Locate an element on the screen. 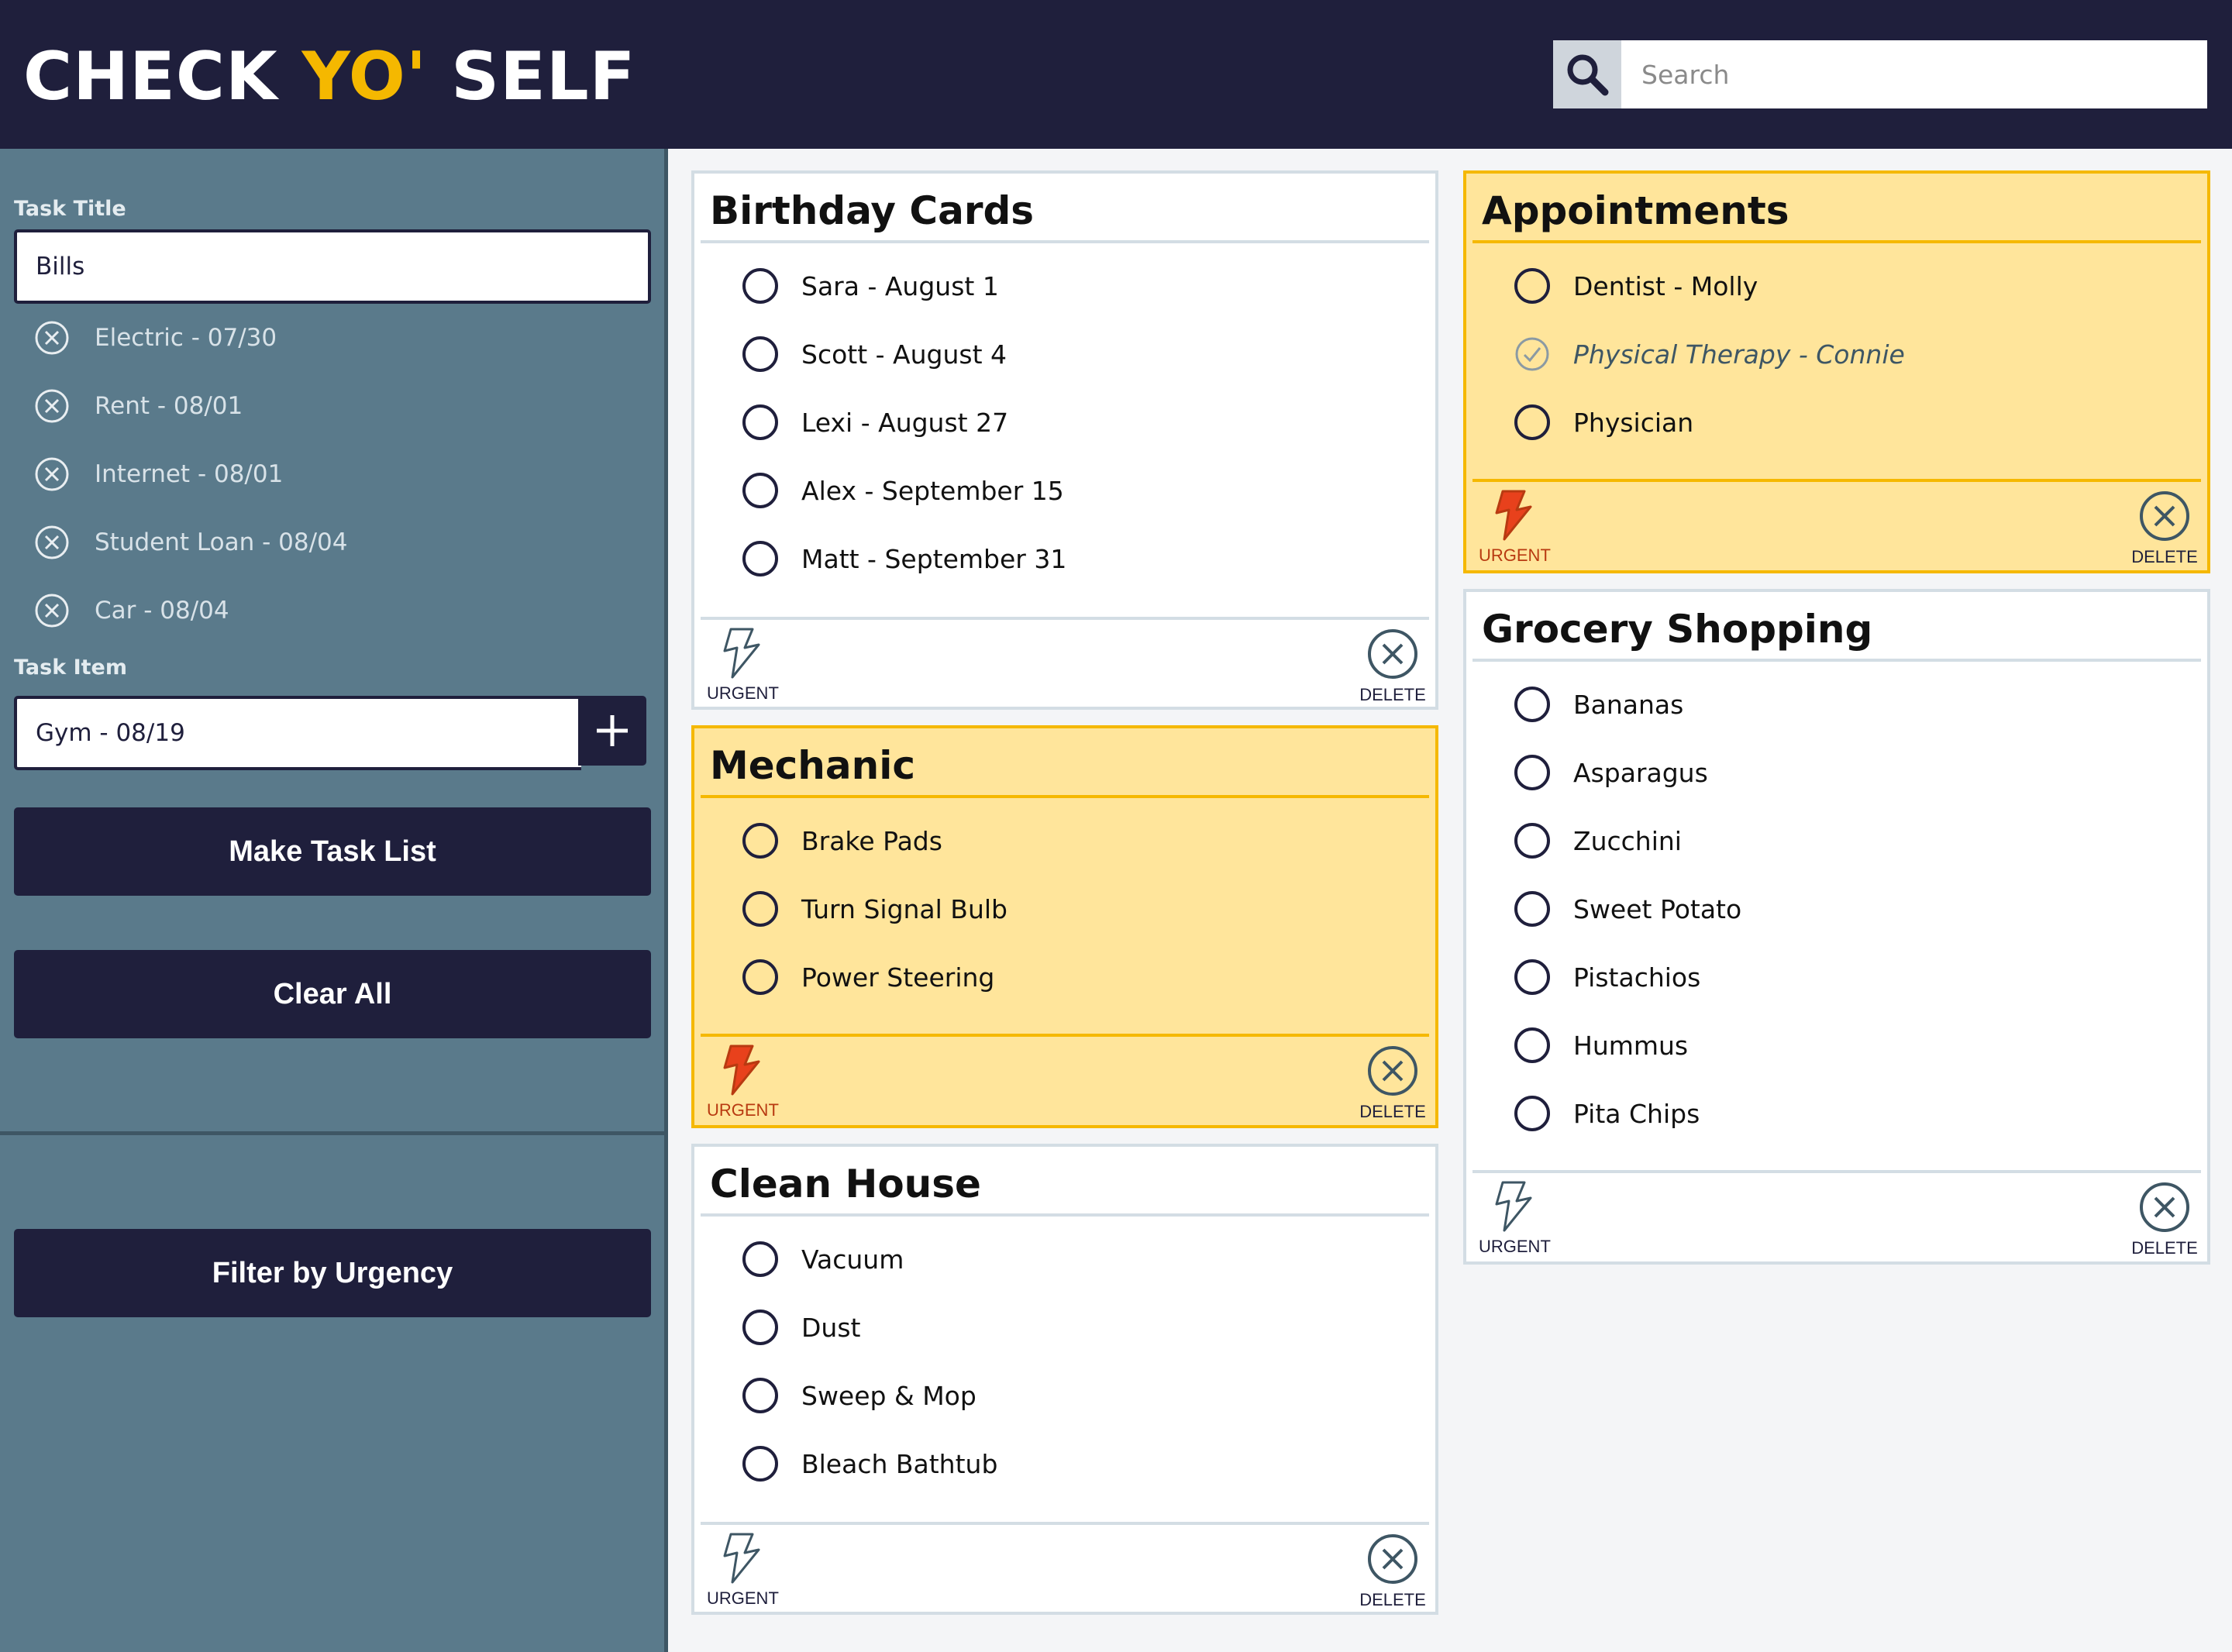 This screenshot has height=1652, width=2232. task-item-label: Dust is located at coordinates (831, 1327).